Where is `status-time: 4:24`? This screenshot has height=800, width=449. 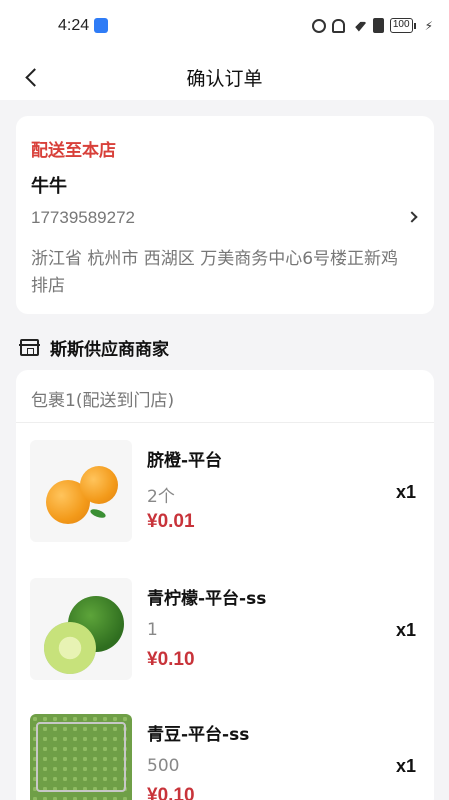 status-time: 4:24 is located at coordinates (74, 25).